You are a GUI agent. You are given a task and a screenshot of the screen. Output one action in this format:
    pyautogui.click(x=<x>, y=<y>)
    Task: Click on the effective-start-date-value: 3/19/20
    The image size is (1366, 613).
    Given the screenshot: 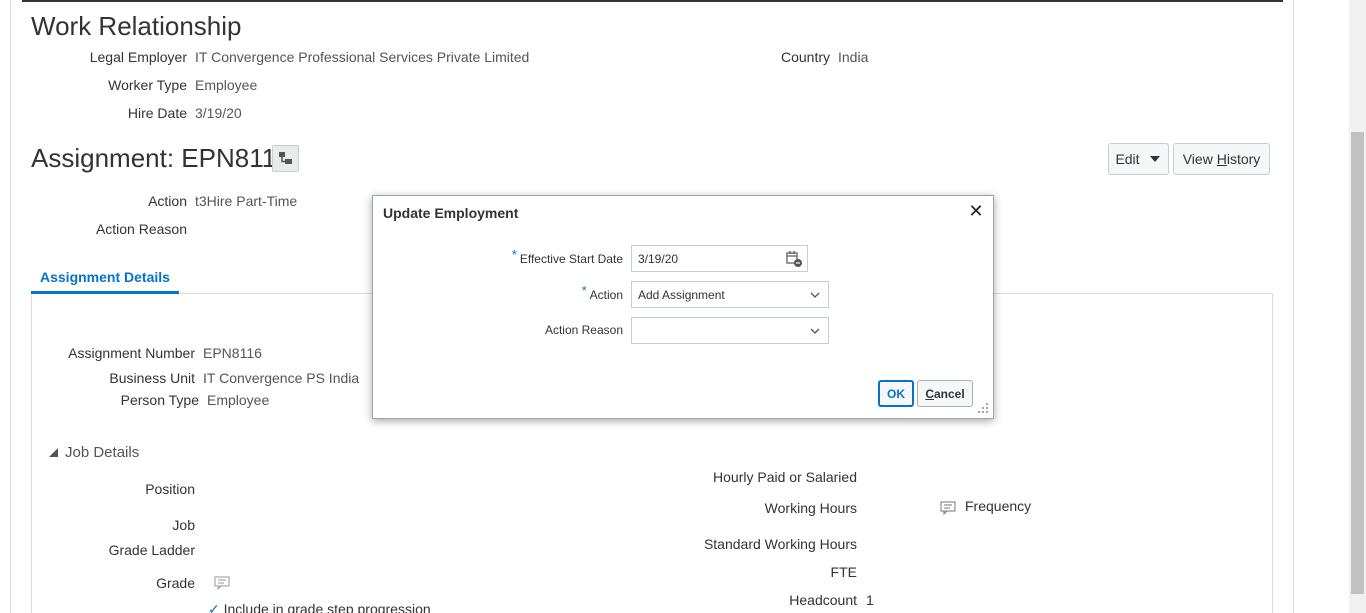 What is the action you would take?
    pyautogui.click(x=658, y=258)
    